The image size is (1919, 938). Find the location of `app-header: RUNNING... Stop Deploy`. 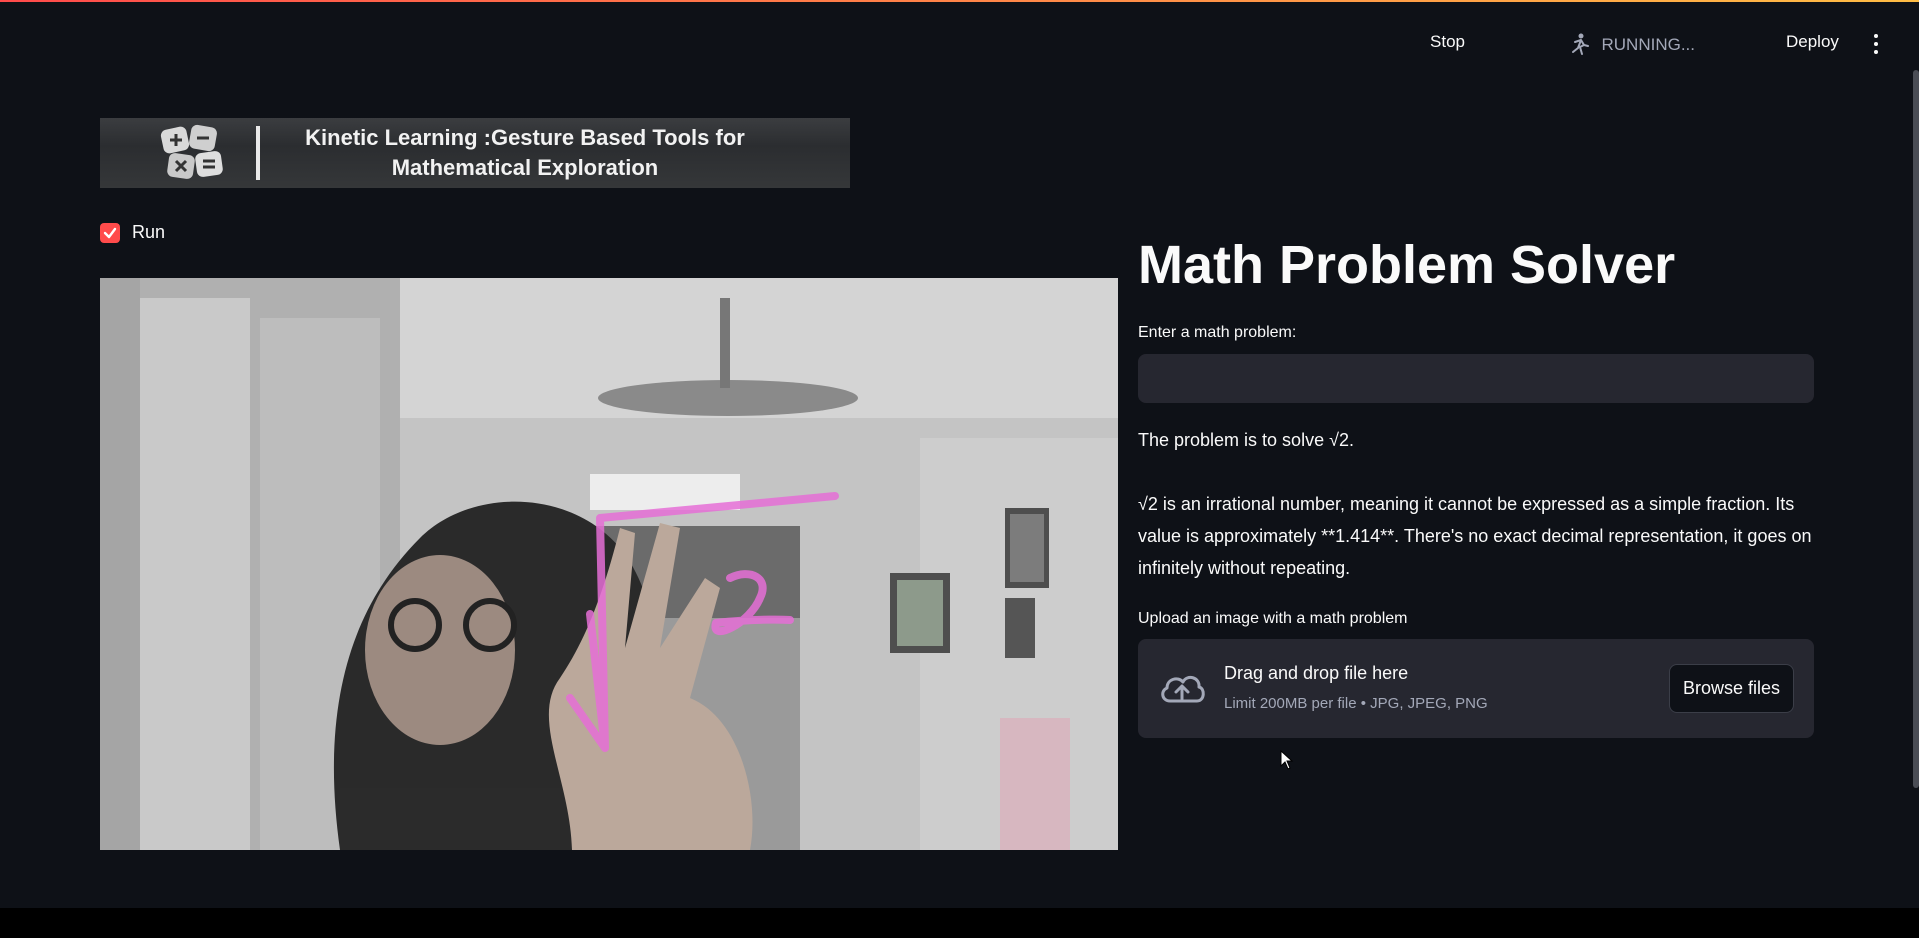

app-header: RUNNING... Stop Deploy is located at coordinates (959, 42).